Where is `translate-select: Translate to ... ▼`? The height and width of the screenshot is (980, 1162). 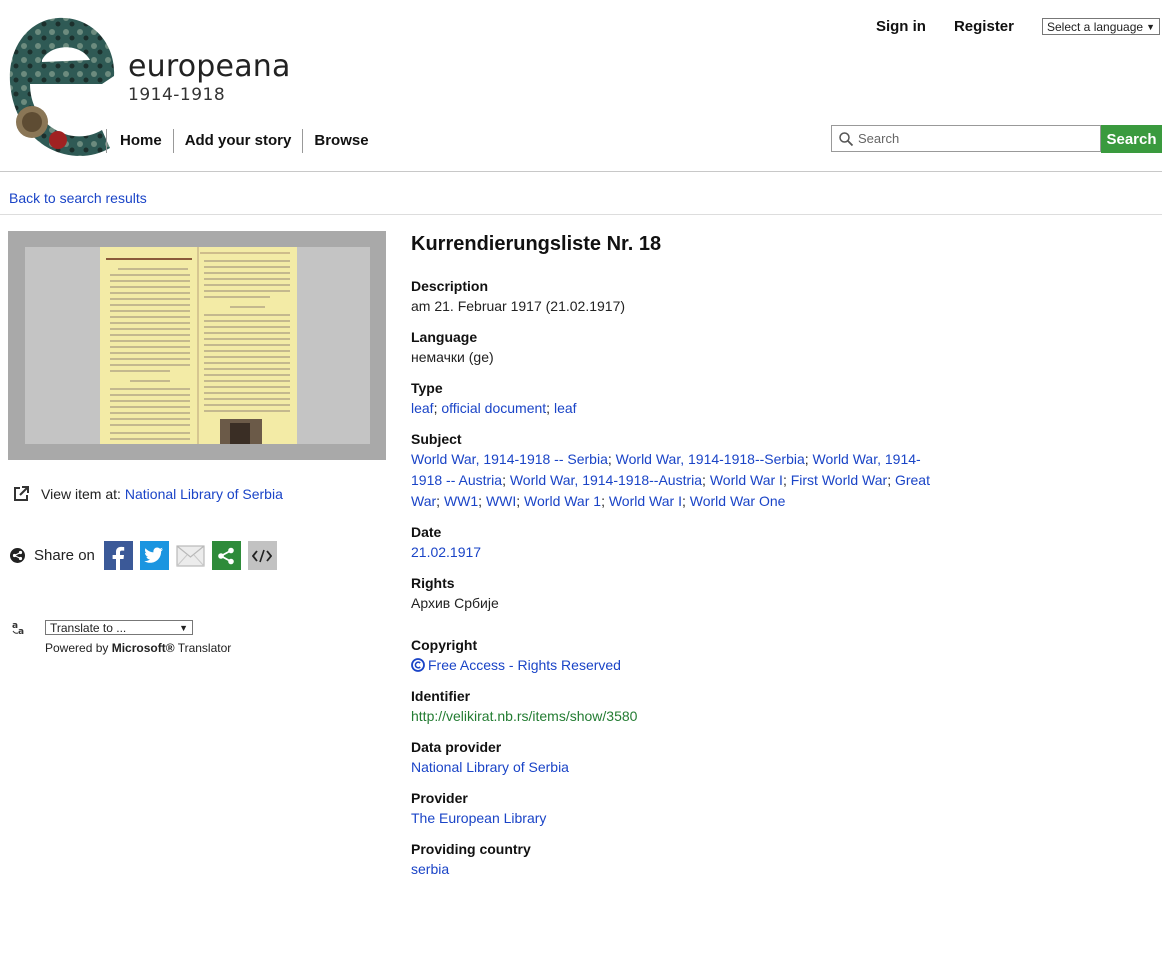 translate-select: Translate to ... ▼ is located at coordinates (119, 627).